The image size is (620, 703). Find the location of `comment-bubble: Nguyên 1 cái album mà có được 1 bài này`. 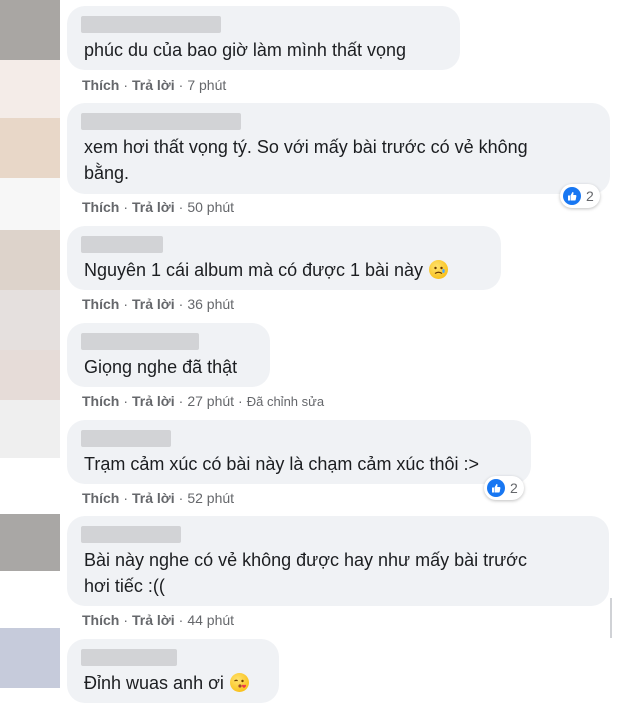

comment-bubble: Nguyên 1 cái album mà có được 1 bài này is located at coordinates (284, 258).